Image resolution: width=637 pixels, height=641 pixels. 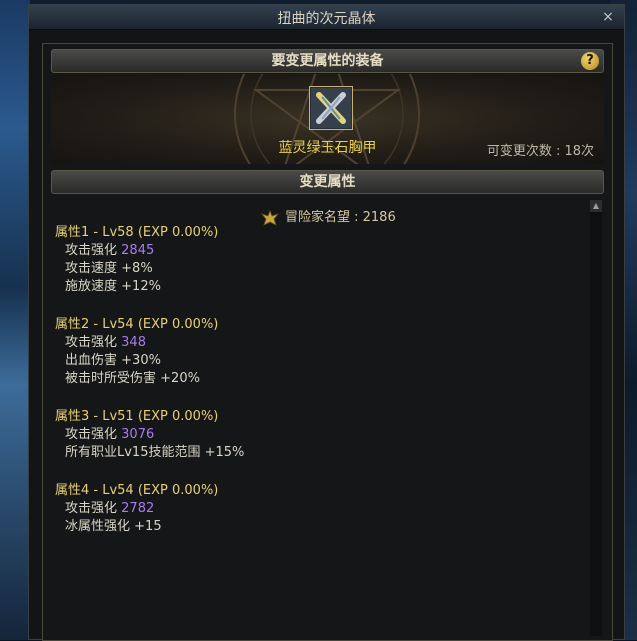 I want to click on title-bar: 扭曲的次元晶体 ×, so click(x=326, y=17).